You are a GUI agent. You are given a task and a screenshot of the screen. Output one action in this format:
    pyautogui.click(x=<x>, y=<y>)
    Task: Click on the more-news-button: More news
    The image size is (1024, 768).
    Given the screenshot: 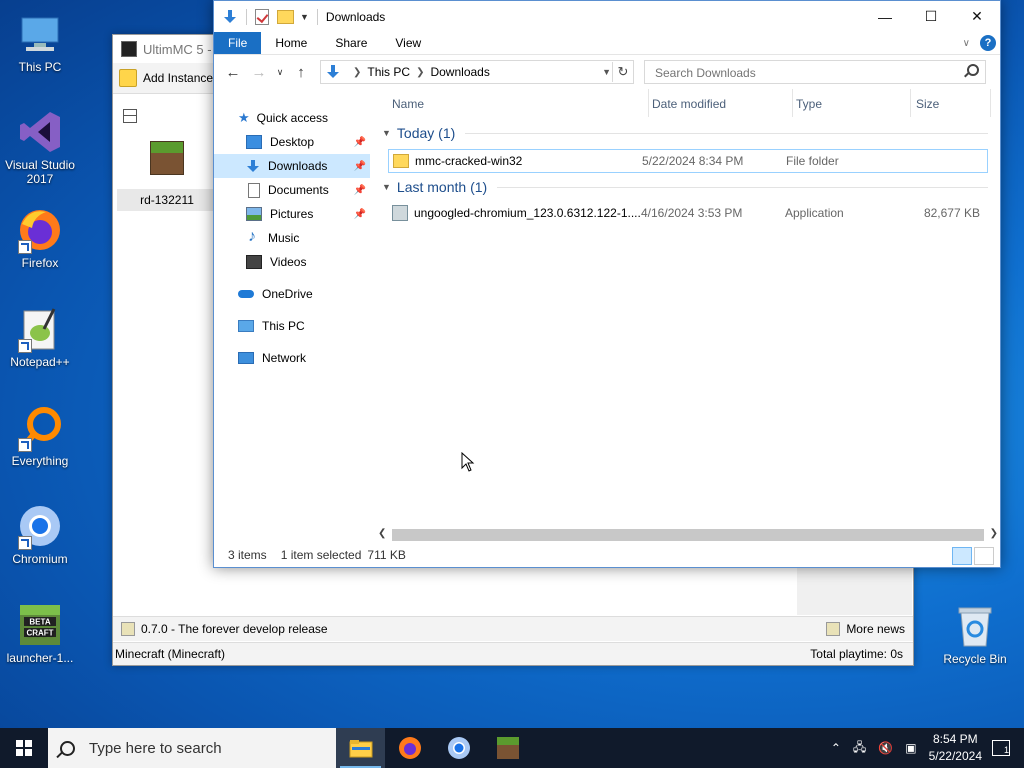 What is the action you would take?
    pyautogui.click(x=865, y=629)
    